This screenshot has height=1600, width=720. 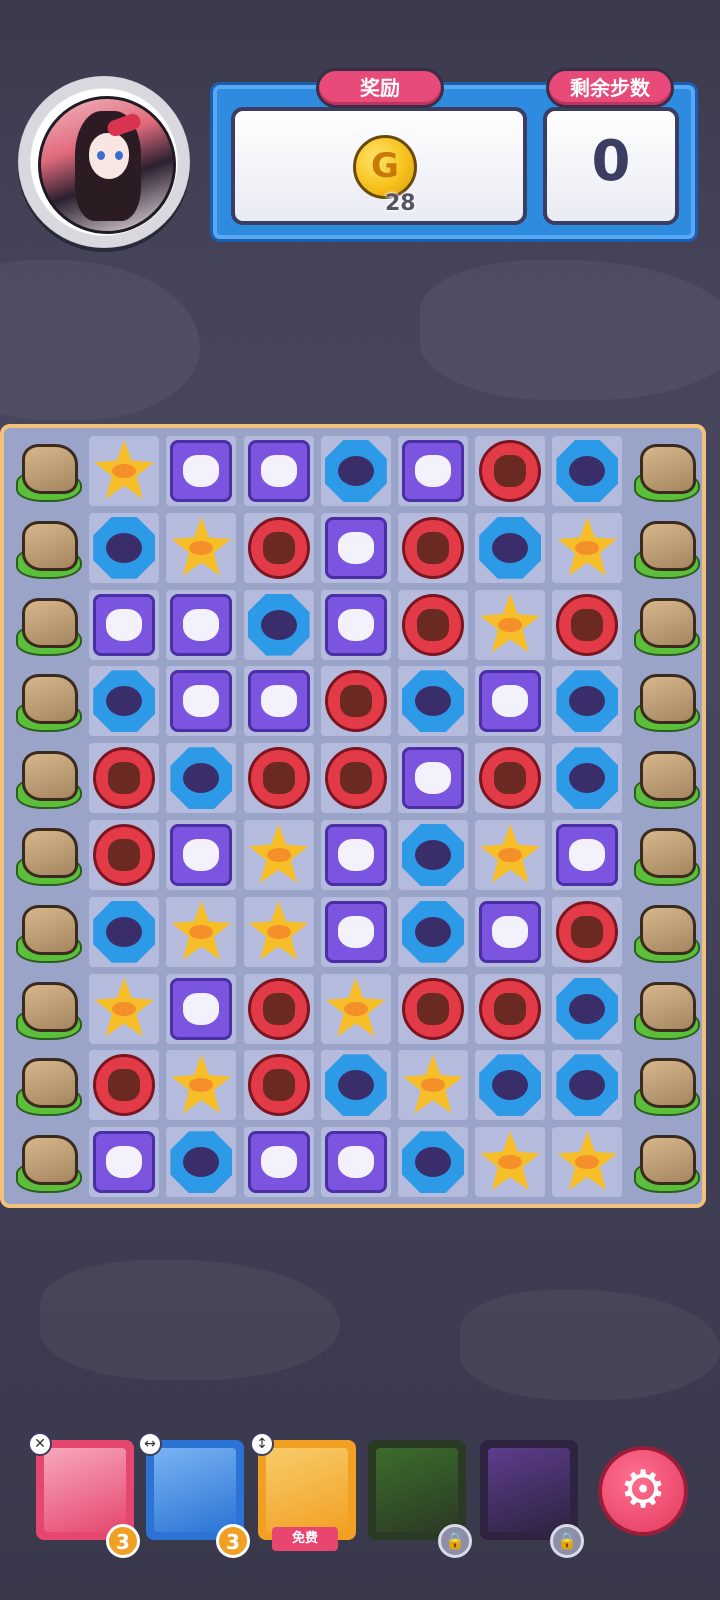 What do you see at coordinates (123, 1541) in the screenshot?
I see `skill-count-badge: 3` at bounding box center [123, 1541].